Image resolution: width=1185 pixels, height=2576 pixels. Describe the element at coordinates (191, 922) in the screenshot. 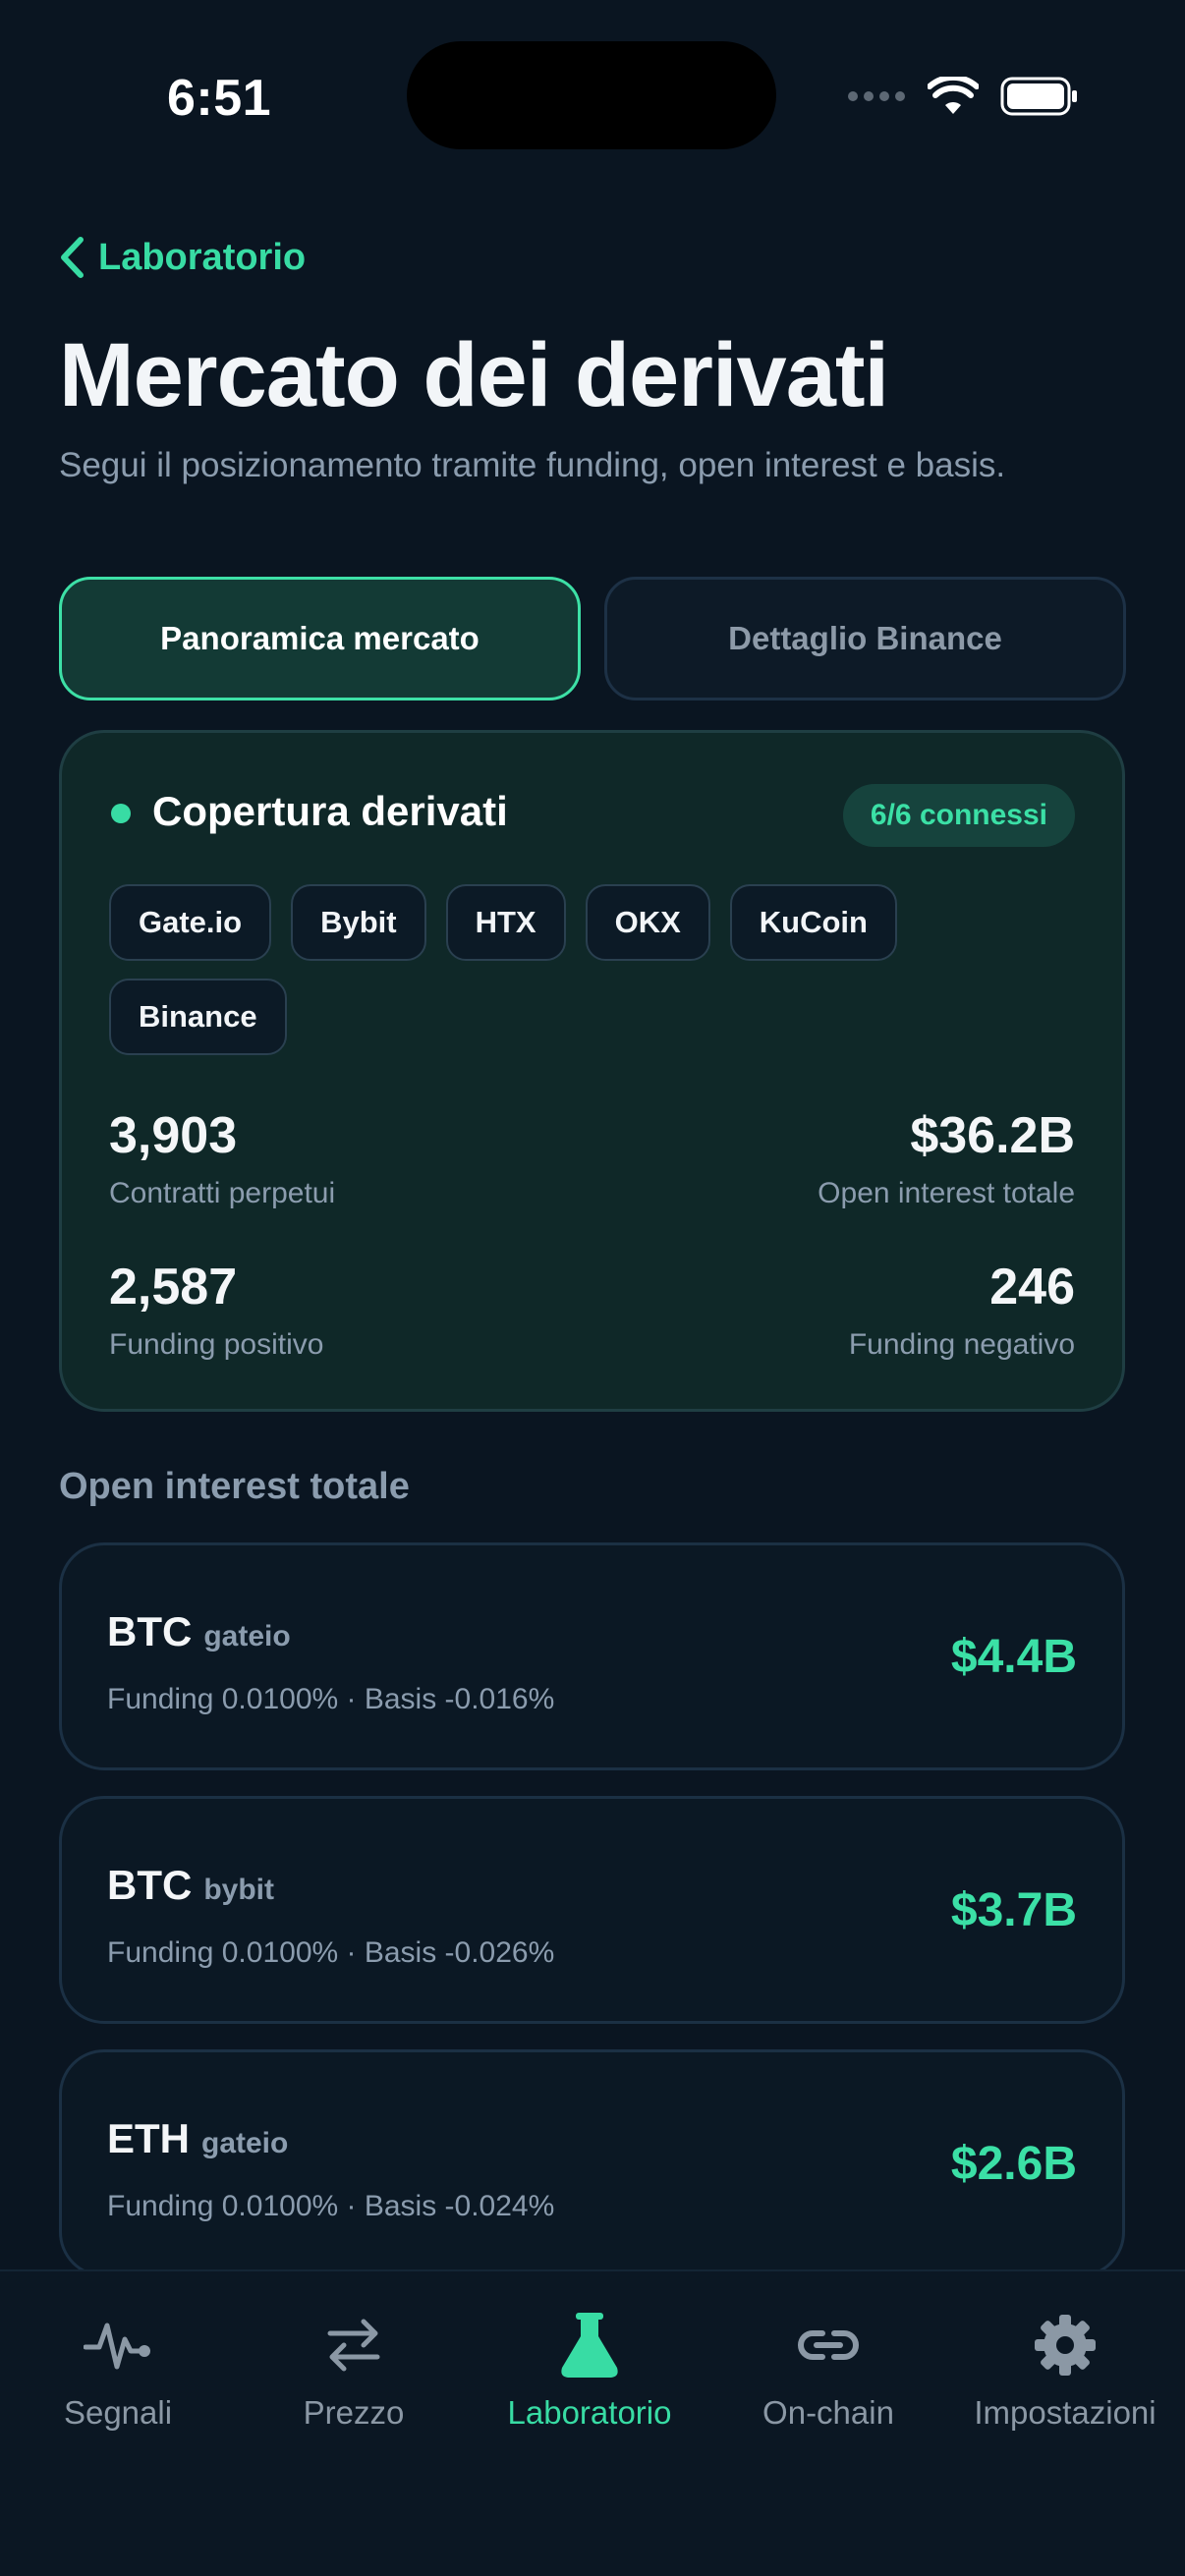

I see `exchange-chip-gateio: Gate.io` at that location.